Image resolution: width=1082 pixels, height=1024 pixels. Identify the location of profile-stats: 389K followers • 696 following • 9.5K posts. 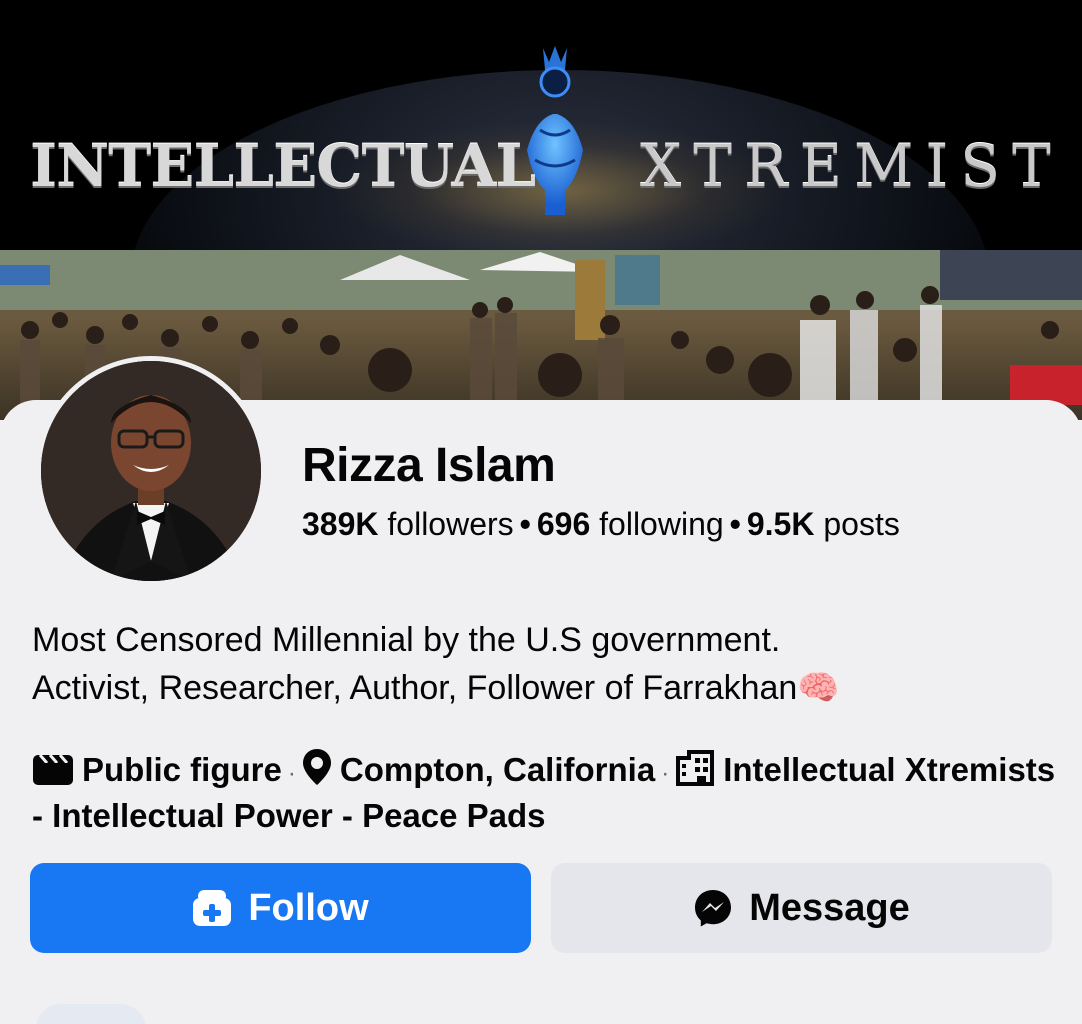
(601, 524).